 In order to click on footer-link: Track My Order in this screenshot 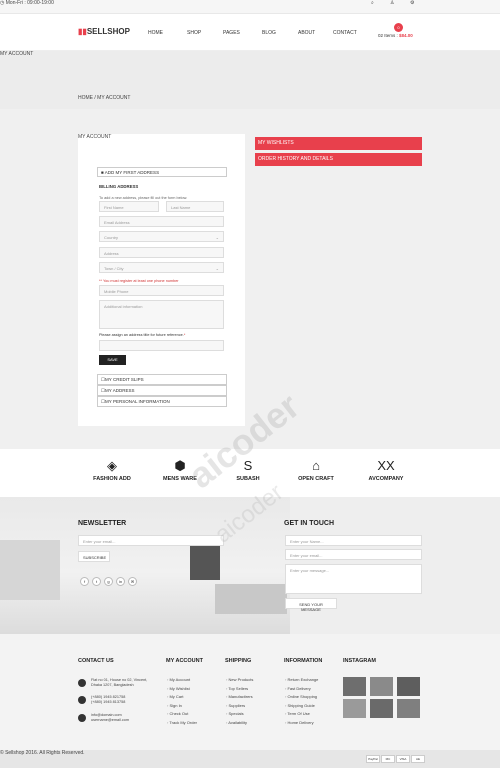, I will do `click(182, 722)`.